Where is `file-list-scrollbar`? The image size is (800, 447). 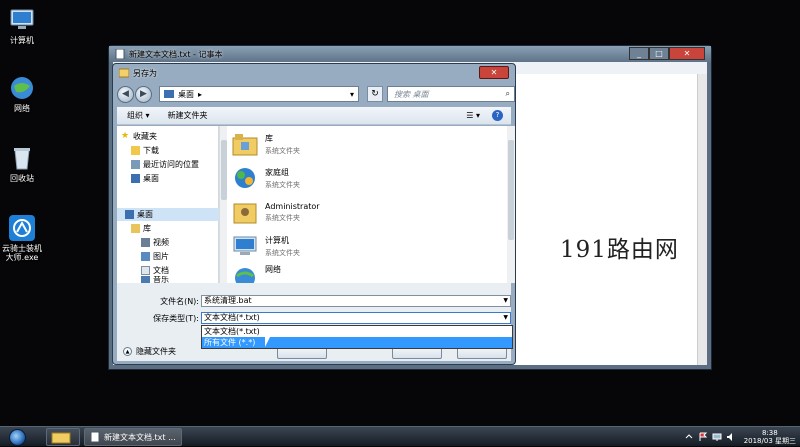 file-list-scrollbar is located at coordinates (511, 204).